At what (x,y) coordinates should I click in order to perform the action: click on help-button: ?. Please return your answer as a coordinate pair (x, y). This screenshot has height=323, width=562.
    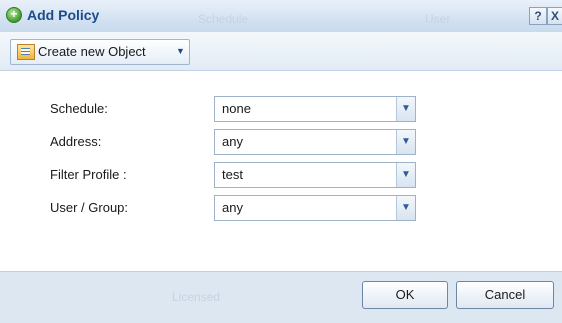
    Looking at the image, I should click on (538, 16).